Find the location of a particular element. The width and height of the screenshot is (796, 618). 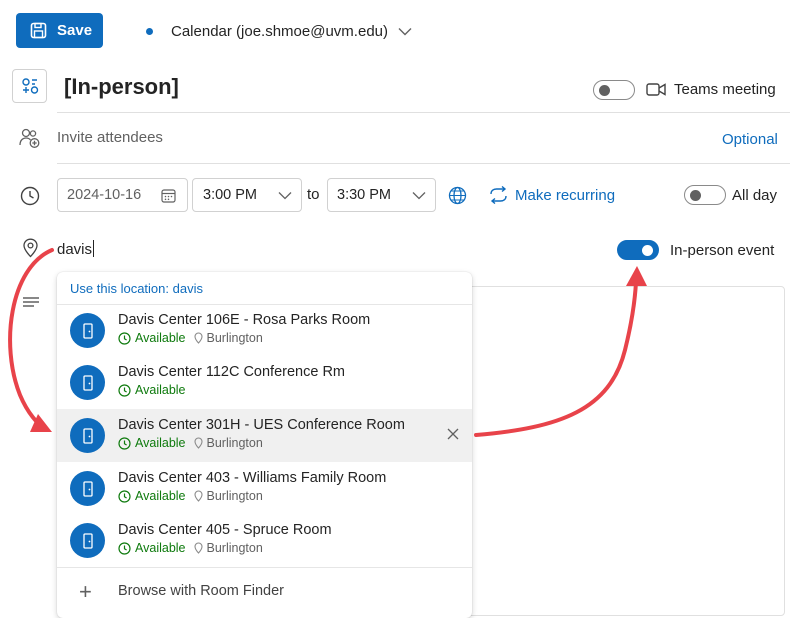

start-time-select: 3:00 PM is located at coordinates (247, 195).